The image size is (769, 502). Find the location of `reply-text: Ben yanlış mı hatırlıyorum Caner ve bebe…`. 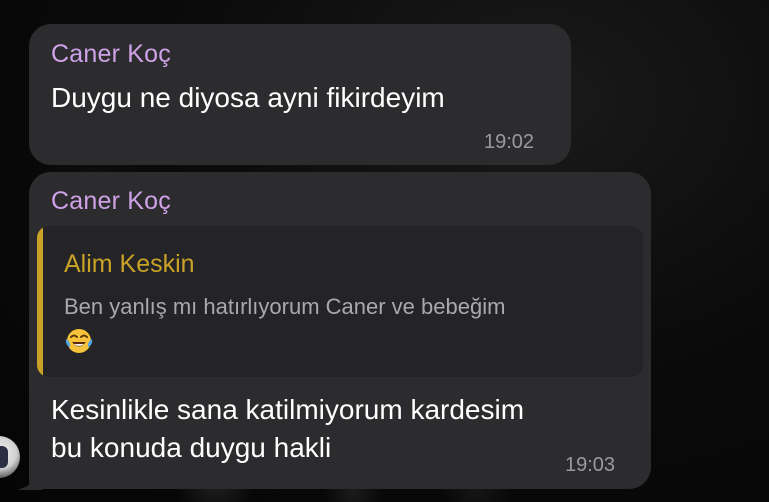

reply-text: Ben yanlış mı hatırlıyorum Caner ve bebe… is located at coordinates (285, 306).